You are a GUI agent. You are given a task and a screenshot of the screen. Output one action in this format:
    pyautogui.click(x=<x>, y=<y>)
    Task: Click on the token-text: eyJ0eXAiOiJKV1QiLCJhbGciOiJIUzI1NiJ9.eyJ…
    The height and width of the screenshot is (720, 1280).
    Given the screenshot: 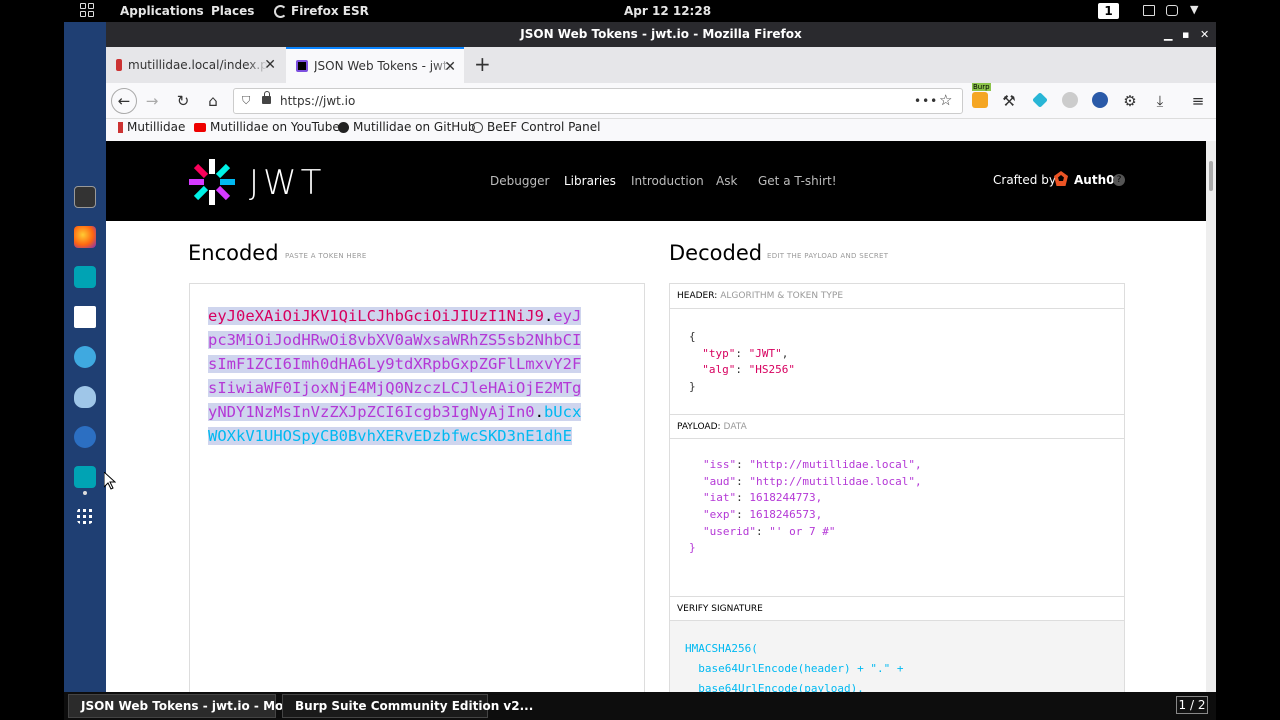 What is the action you would take?
    pyautogui.click(x=398, y=376)
    